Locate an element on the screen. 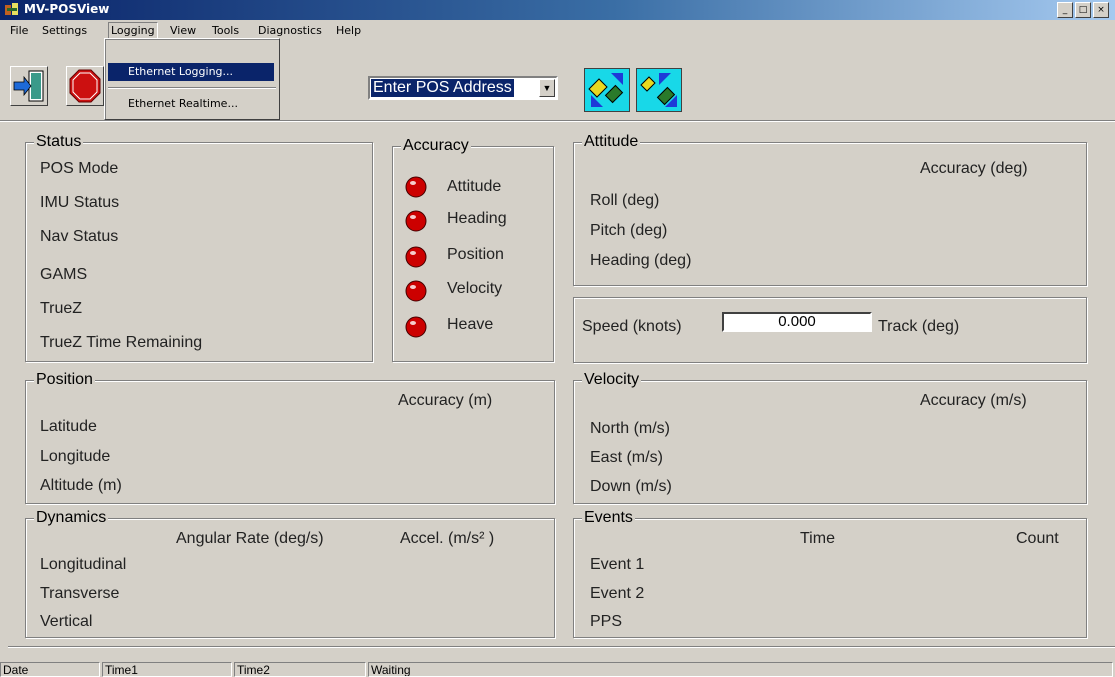  status-label: POS Mode is located at coordinates (79, 168).